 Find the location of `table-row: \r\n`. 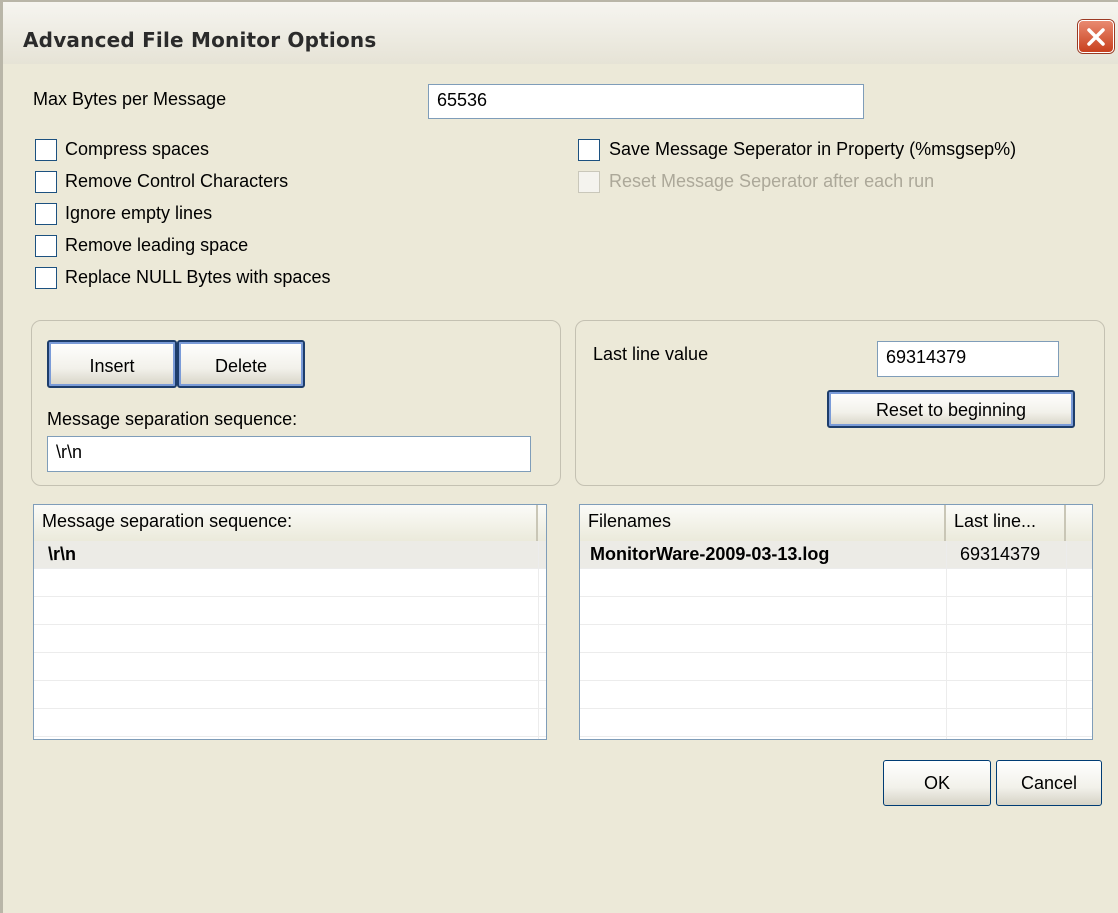

table-row: \r\n is located at coordinates (290, 555).